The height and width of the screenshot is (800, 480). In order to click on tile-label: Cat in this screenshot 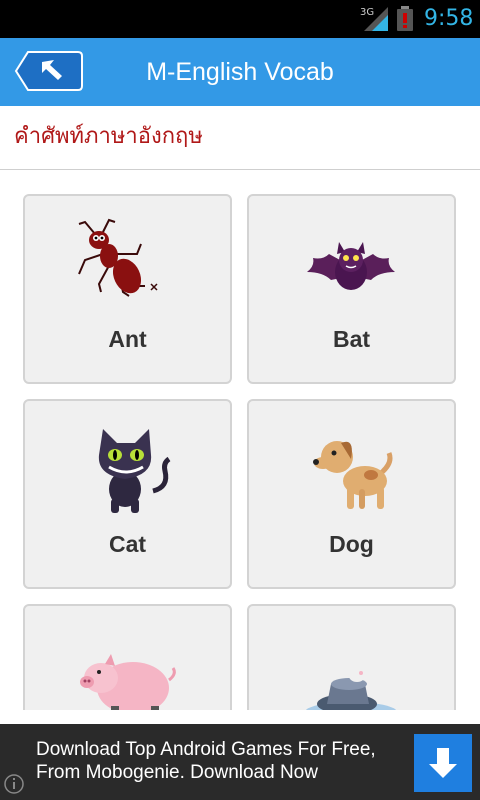, I will do `click(127, 544)`.